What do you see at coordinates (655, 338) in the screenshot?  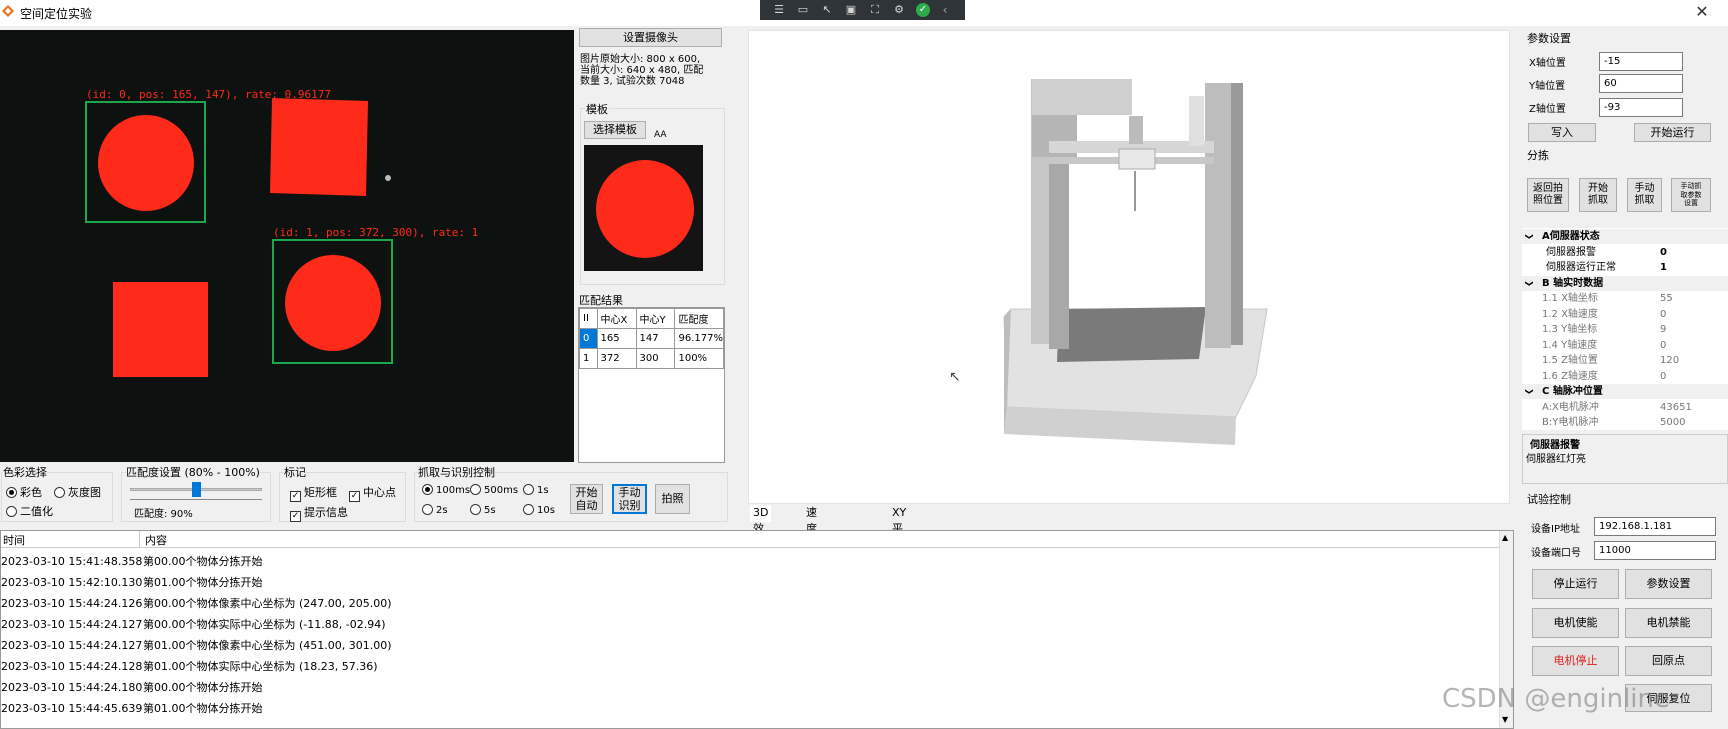 I see `table-cell: 147` at bounding box center [655, 338].